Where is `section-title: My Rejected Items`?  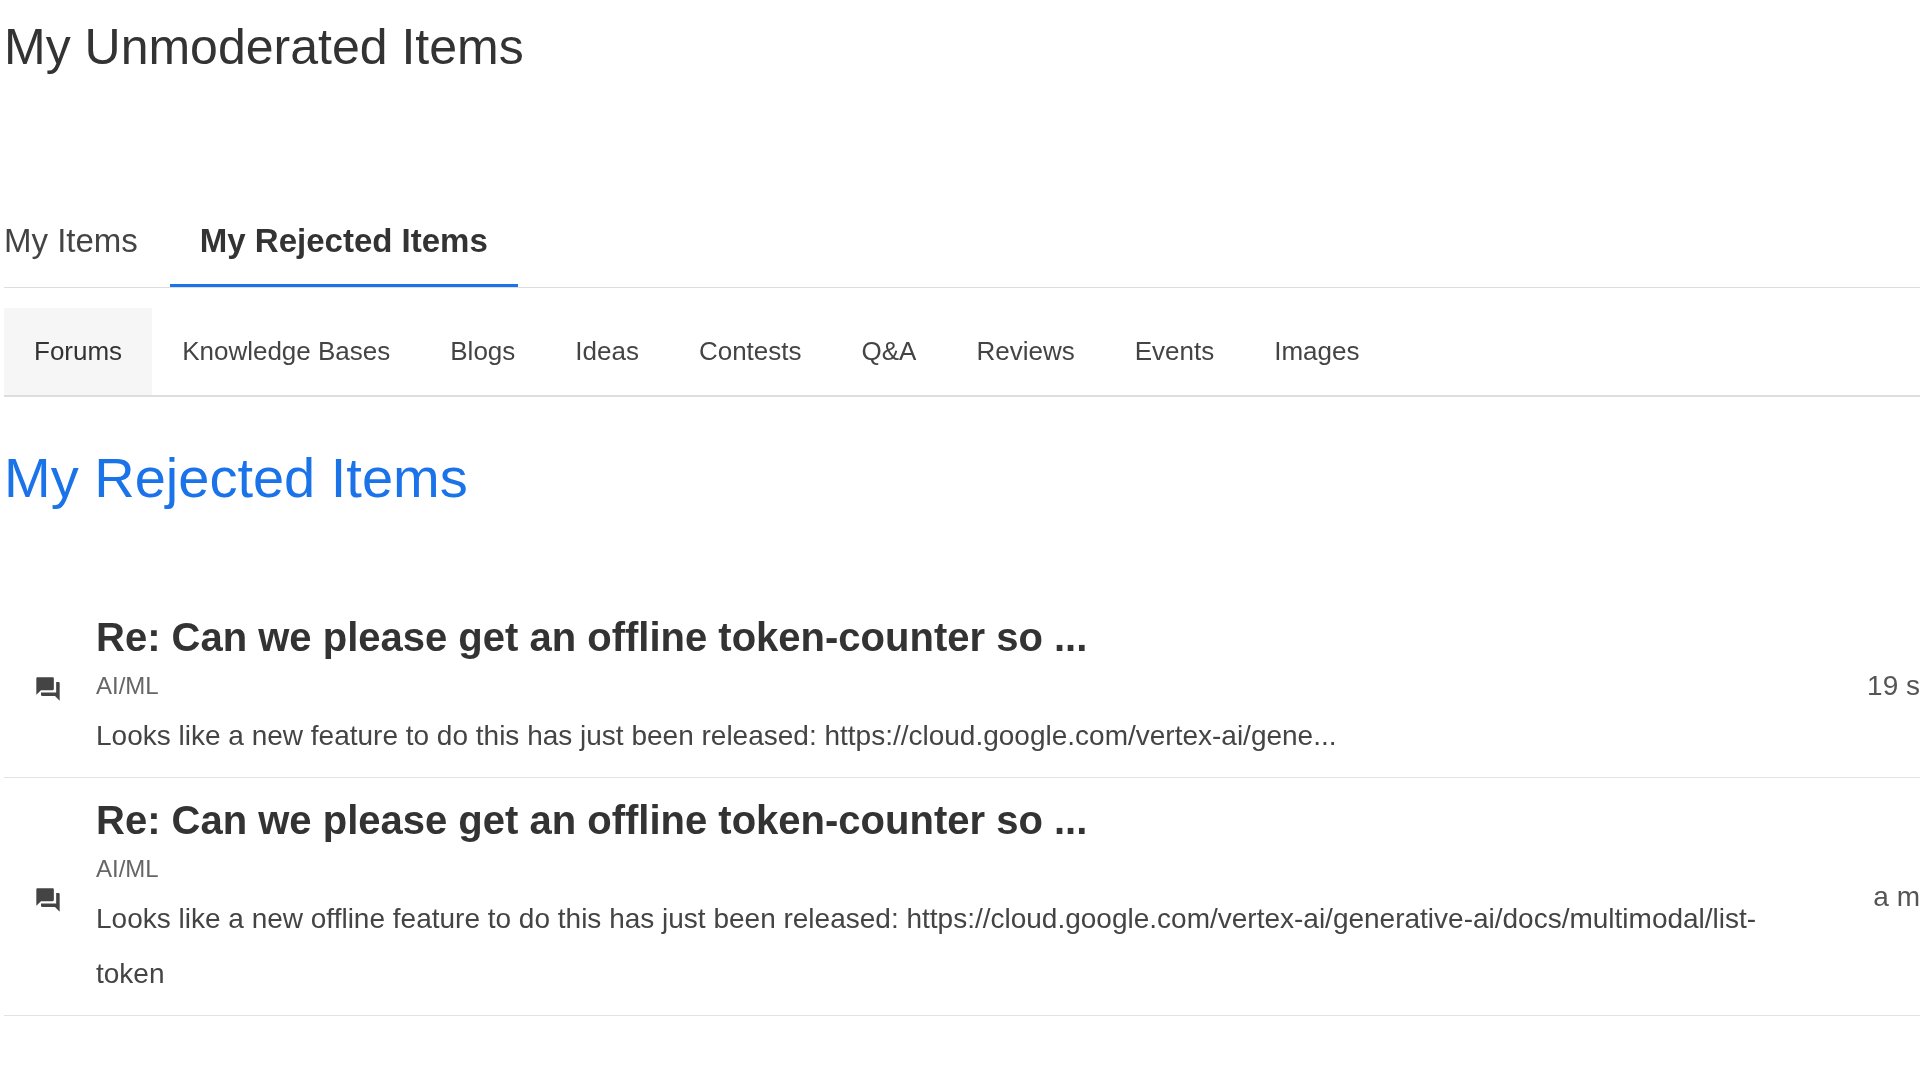 section-title: My Rejected Items is located at coordinates (236, 478).